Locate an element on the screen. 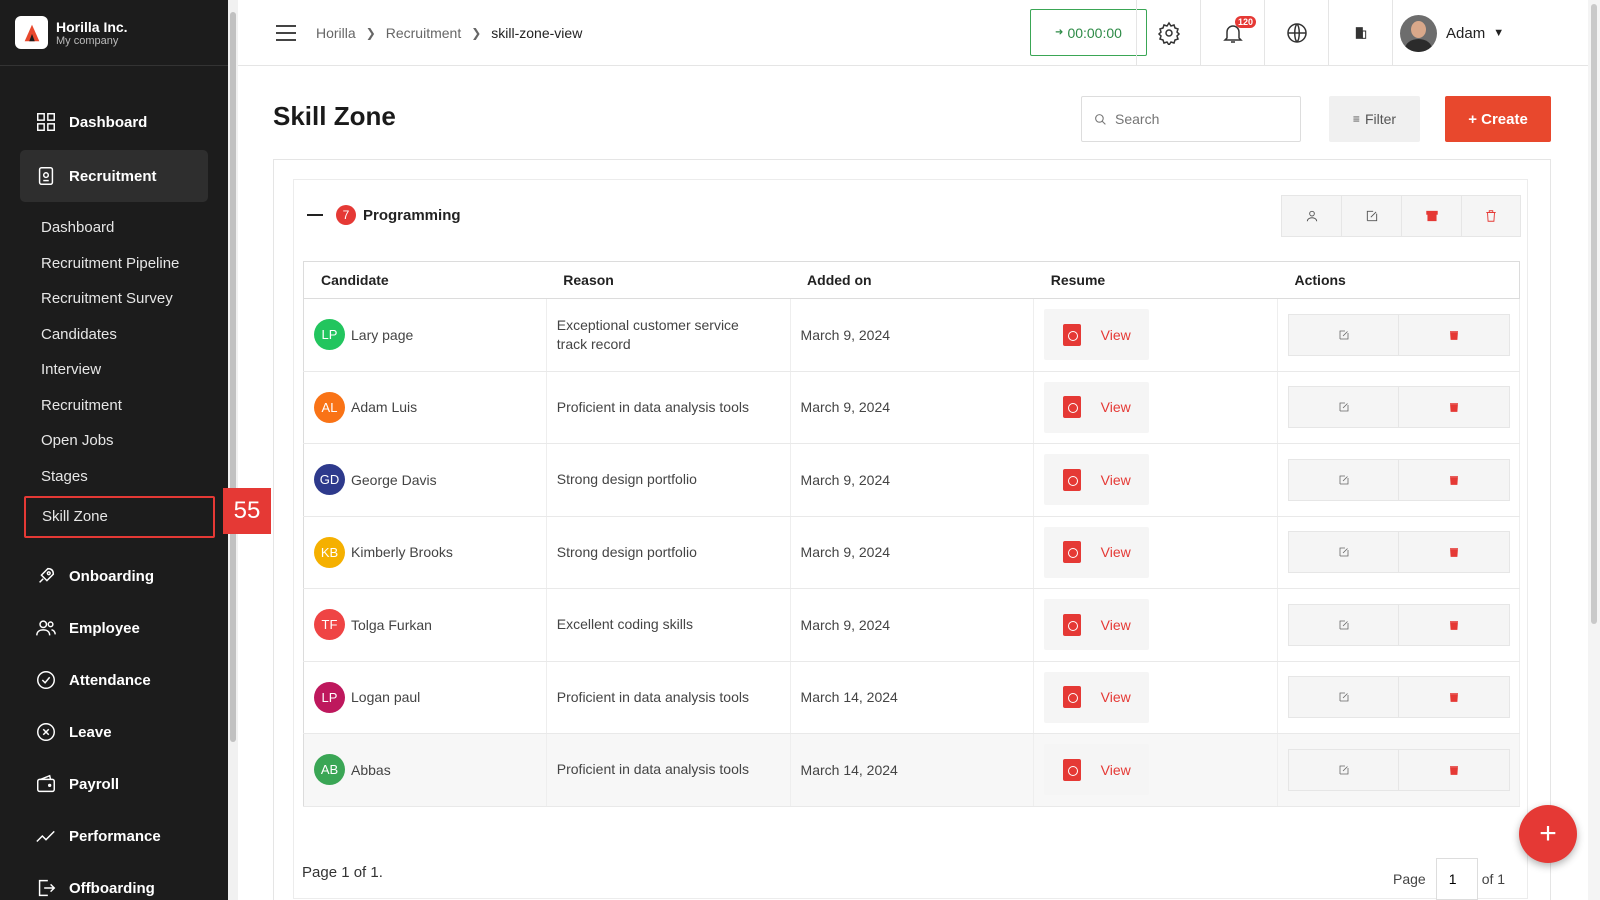 This screenshot has height=900, width=1600. subnav-stages: Stages is located at coordinates (114, 477).